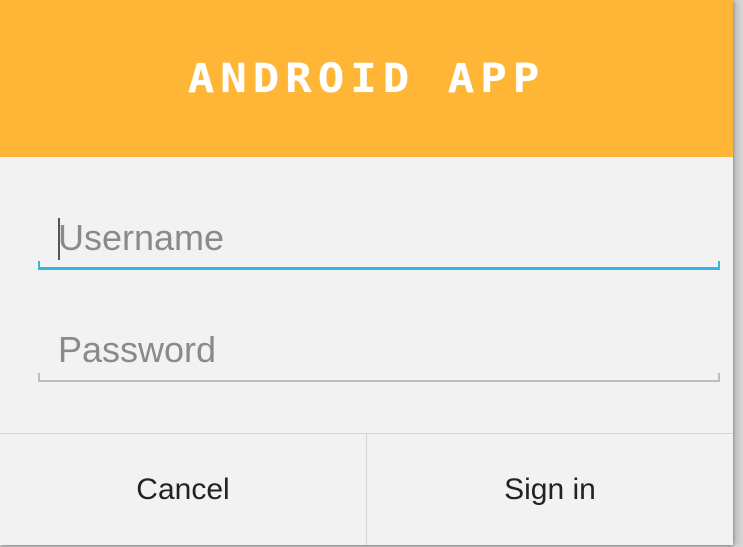 The image size is (743, 547). Describe the element at coordinates (39, 377) in the screenshot. I see `password-underline-left-tick` at that location.